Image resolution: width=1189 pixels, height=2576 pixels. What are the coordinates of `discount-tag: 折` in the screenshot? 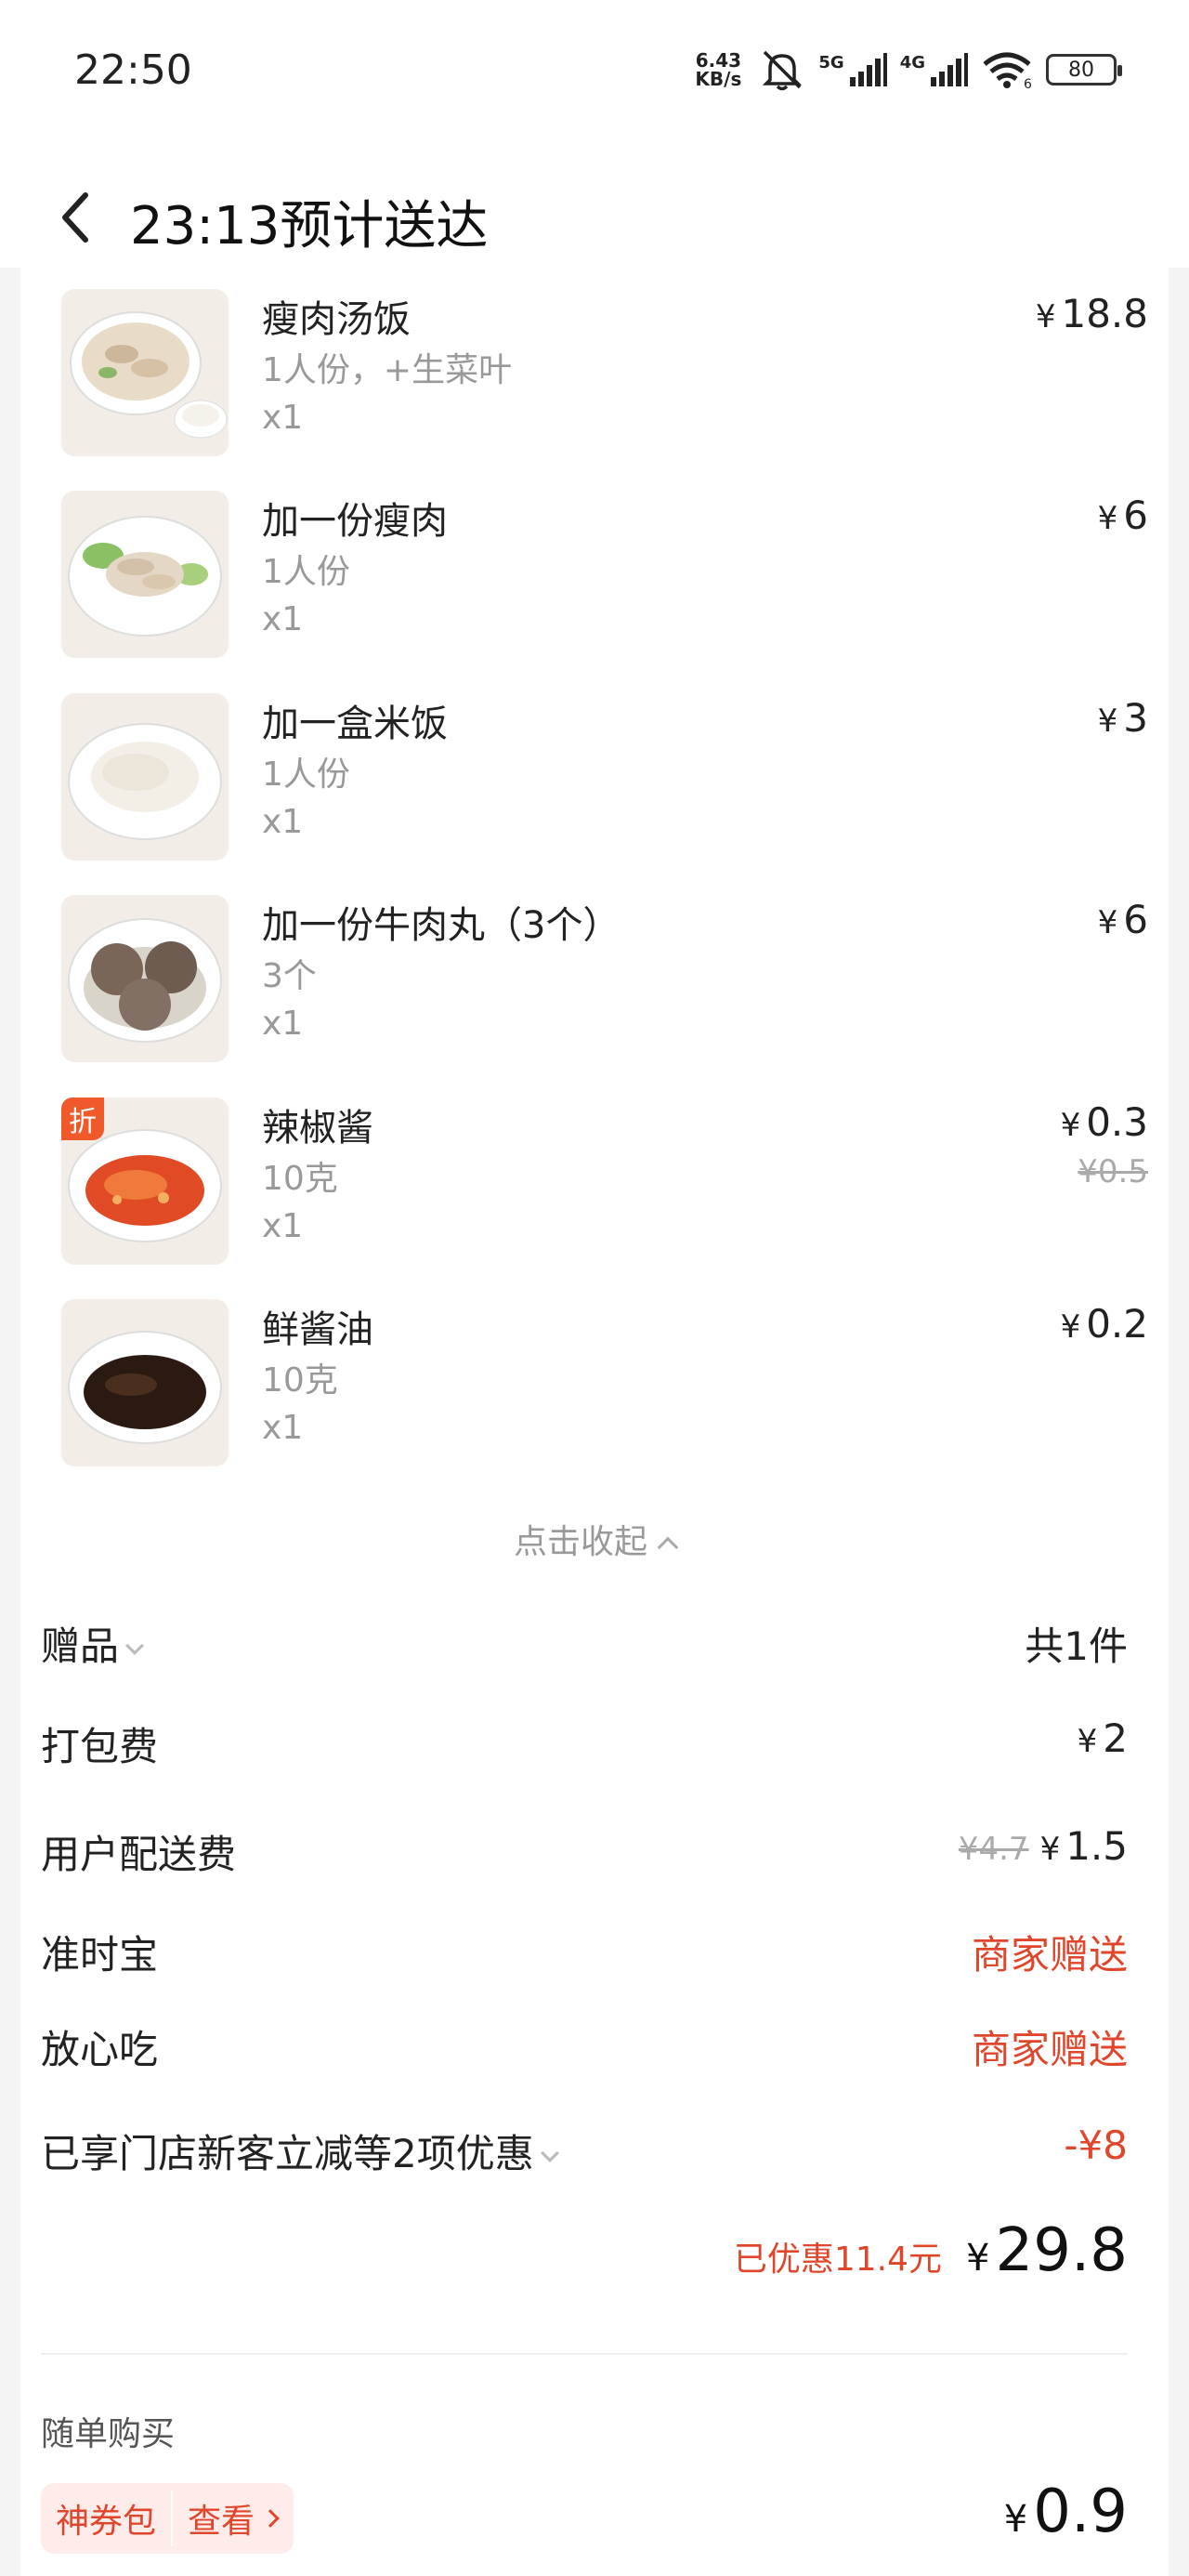 It's located at (82, 1118).